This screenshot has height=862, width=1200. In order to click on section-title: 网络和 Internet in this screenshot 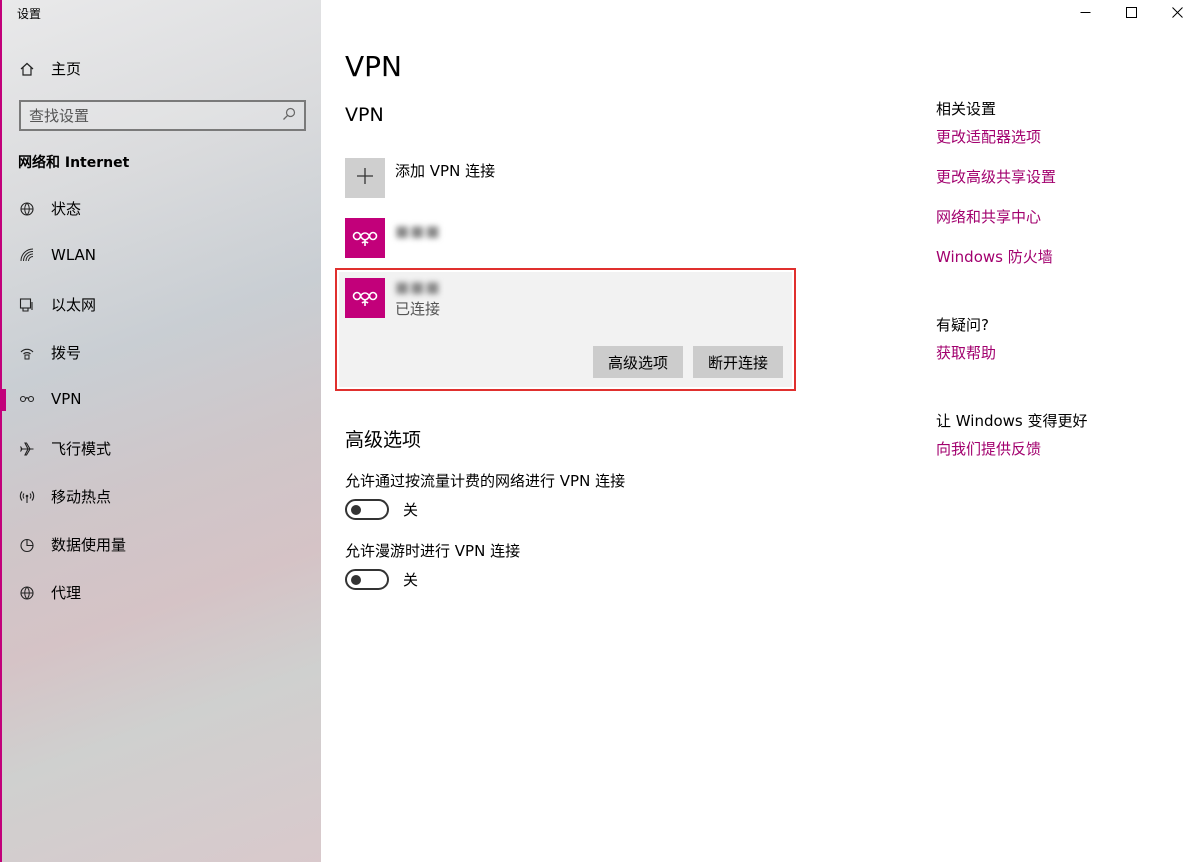, I will do `click(74, 163)`.